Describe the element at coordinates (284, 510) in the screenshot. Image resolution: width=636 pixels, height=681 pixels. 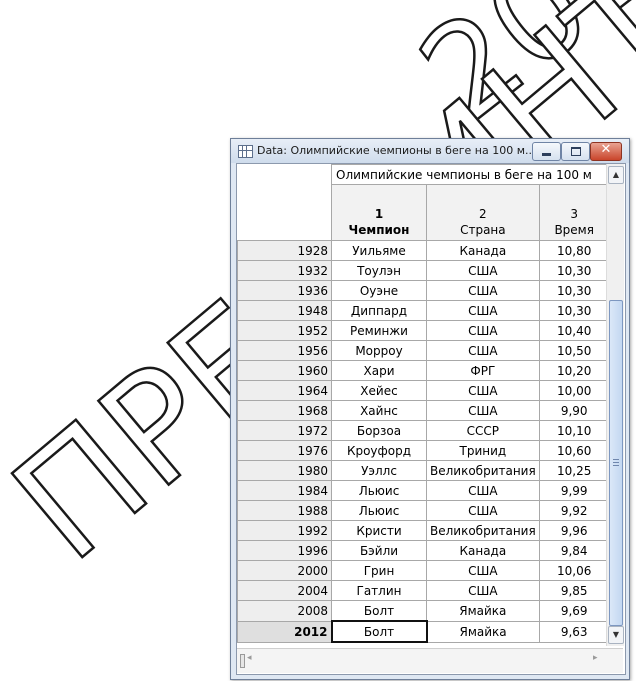
I see `row-header-year: 1988` at that location.